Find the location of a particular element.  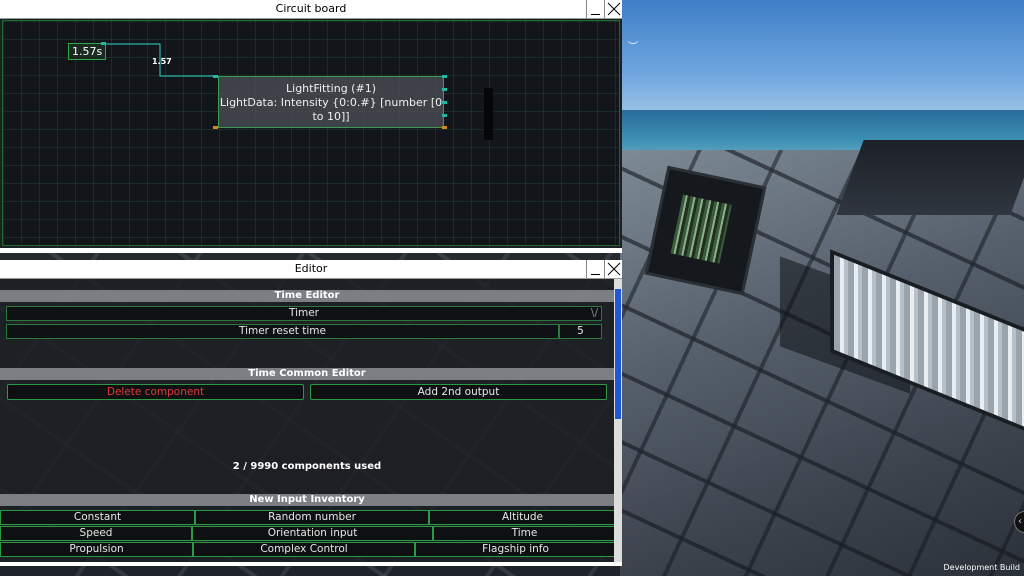

editor-window-titlebar: Editor is located at coordinates (311, 269).